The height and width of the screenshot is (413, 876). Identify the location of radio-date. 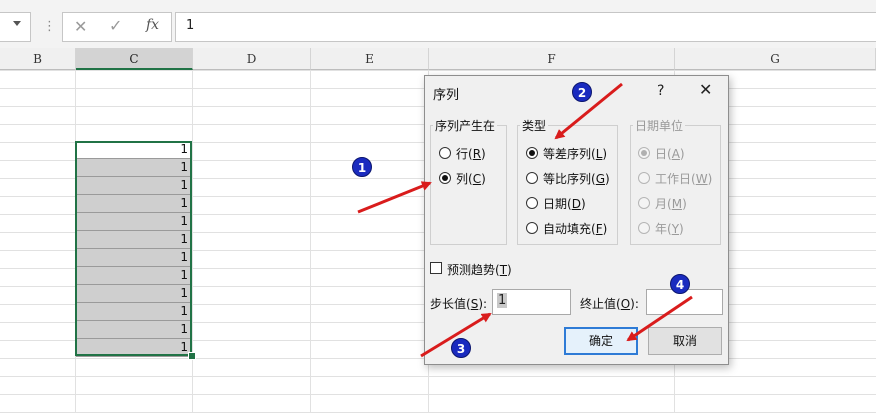
(532, 203).